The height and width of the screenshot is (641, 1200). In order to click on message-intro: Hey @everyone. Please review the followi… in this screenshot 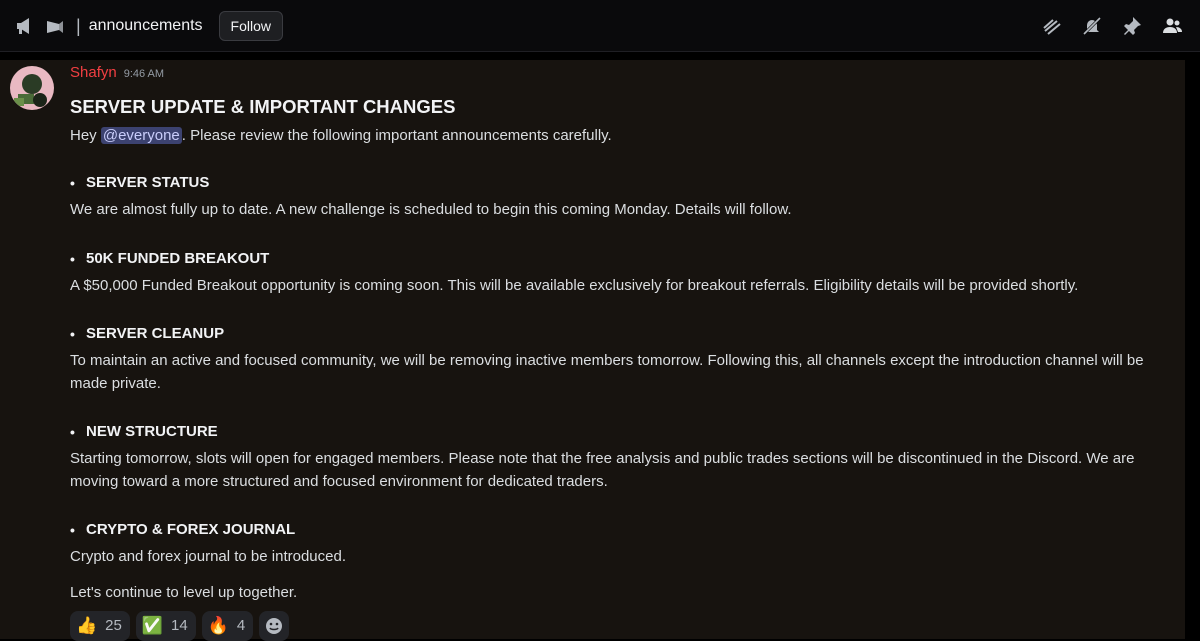, I will do `click(620, 136)`.